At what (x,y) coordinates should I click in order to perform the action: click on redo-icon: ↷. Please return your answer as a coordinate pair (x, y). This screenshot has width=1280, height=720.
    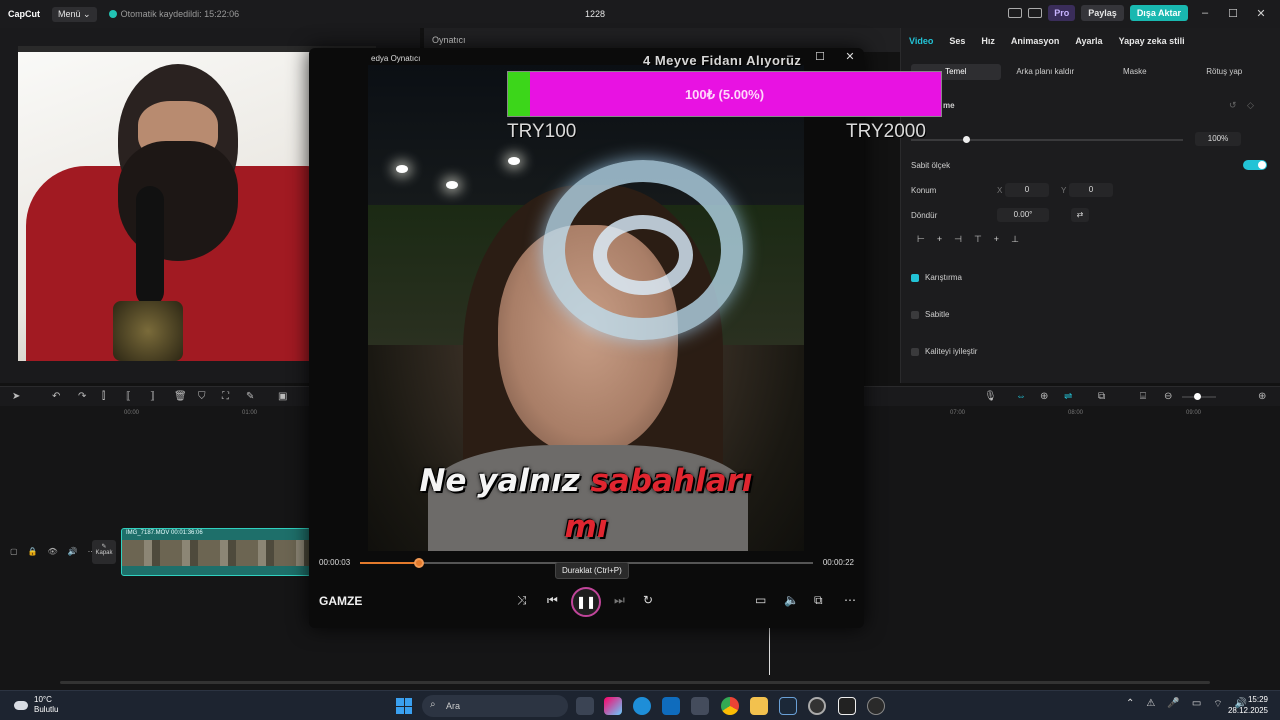
    Looking at the image, I should click on (82, 396).